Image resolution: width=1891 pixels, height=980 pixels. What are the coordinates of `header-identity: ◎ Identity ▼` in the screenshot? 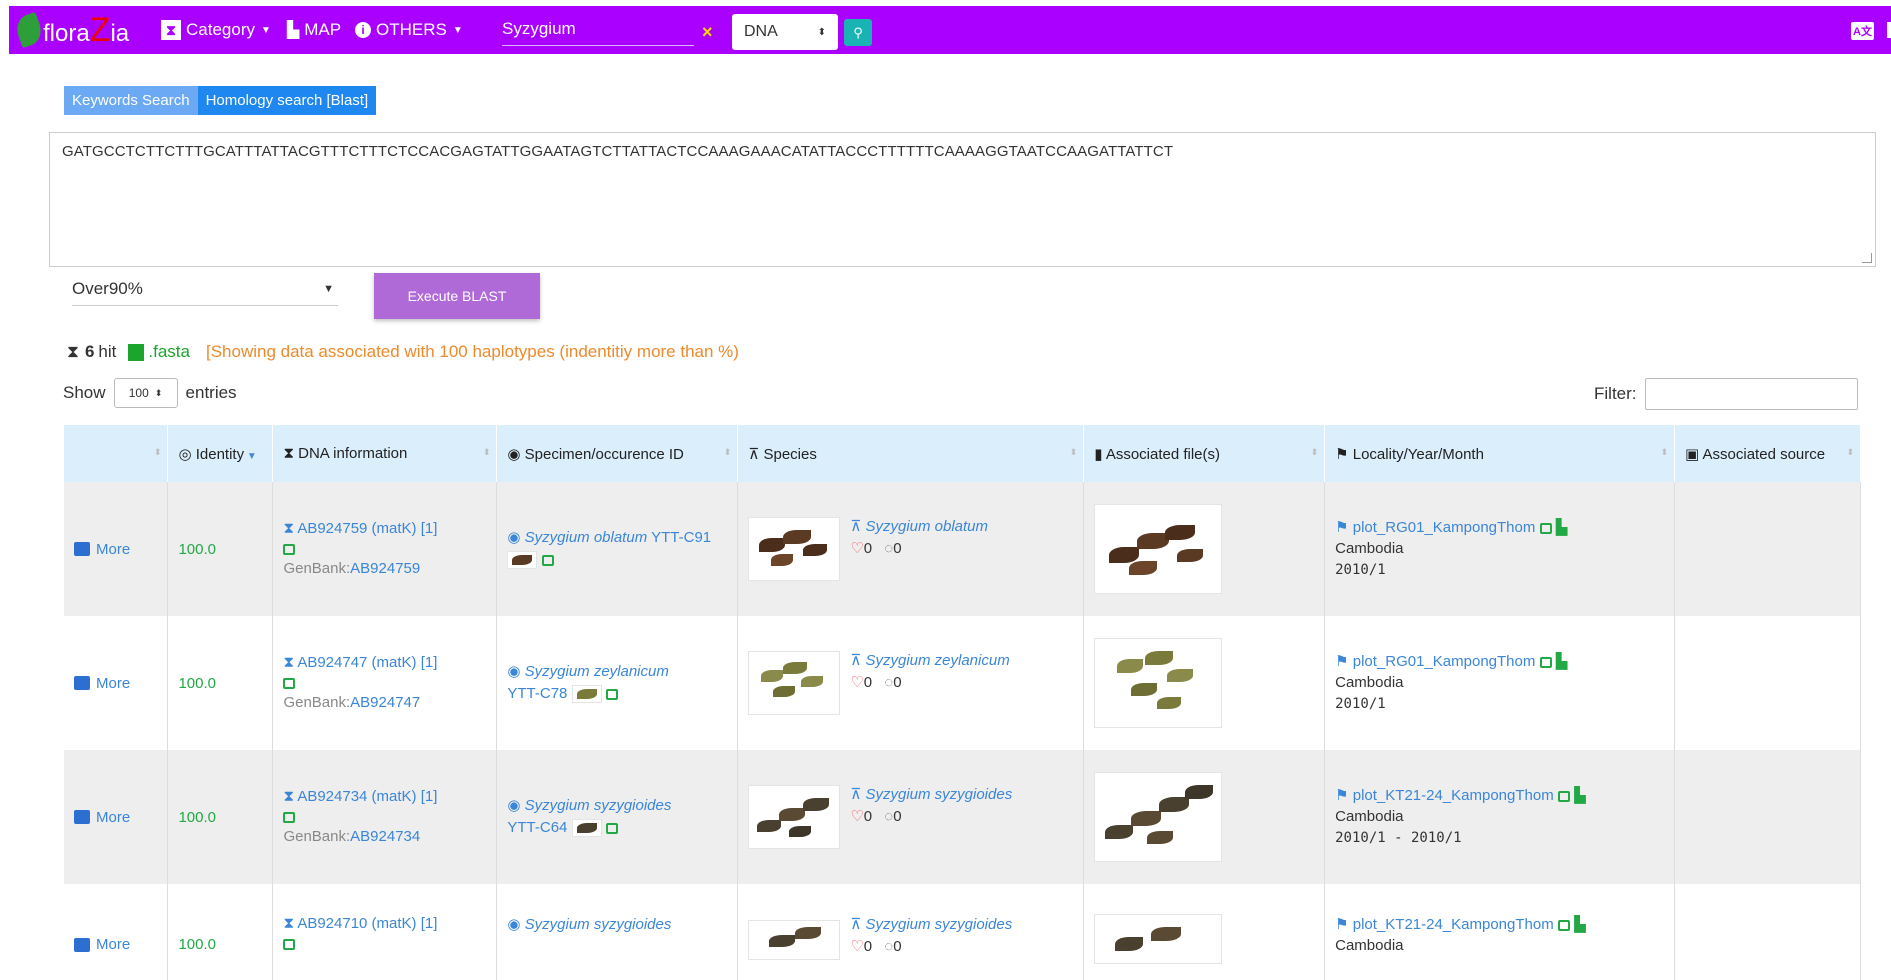 It's located at (220, 453).